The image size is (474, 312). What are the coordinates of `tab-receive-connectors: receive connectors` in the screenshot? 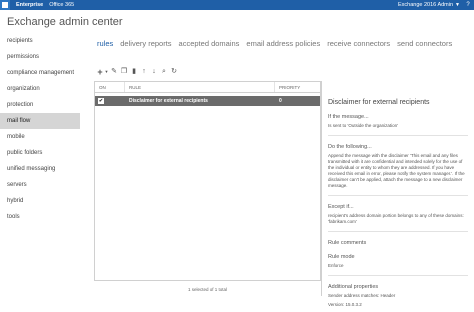 It's located at (358, 43).